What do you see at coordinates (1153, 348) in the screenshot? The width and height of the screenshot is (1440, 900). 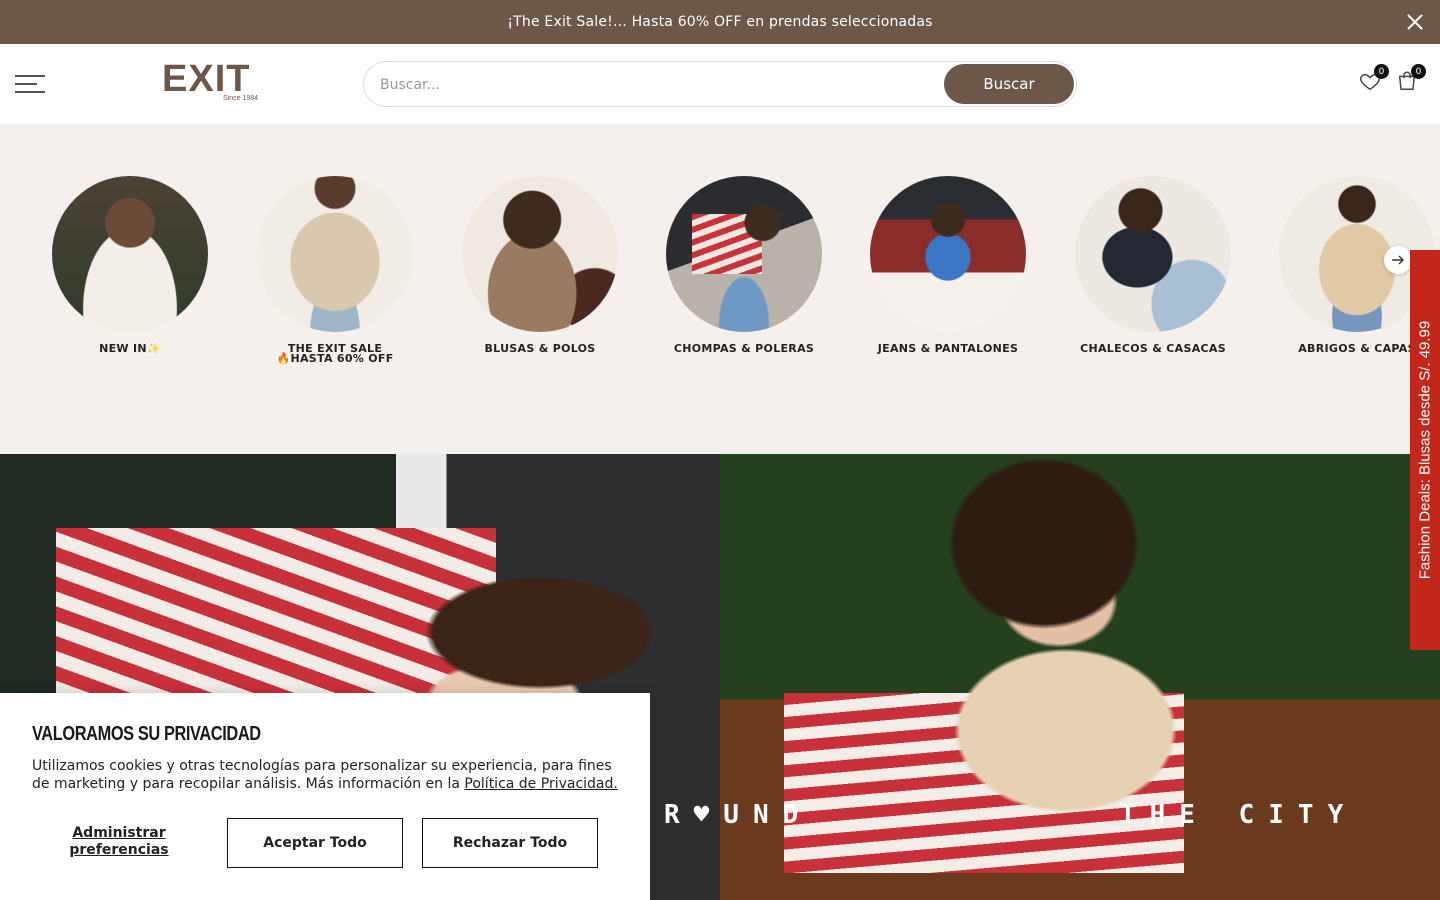 I see `category-label: CHALECOS & CASACAS` at bounding box center [1153, 348].